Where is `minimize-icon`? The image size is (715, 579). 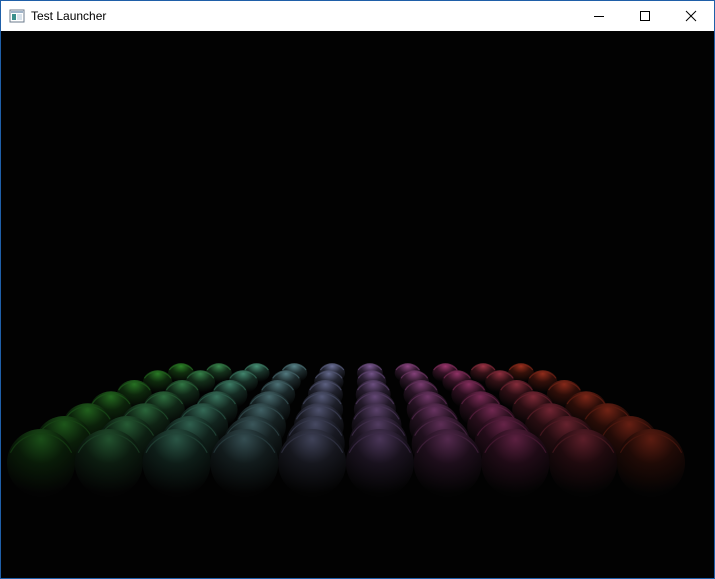
minimize-icon is located at coordinates (599, 16).